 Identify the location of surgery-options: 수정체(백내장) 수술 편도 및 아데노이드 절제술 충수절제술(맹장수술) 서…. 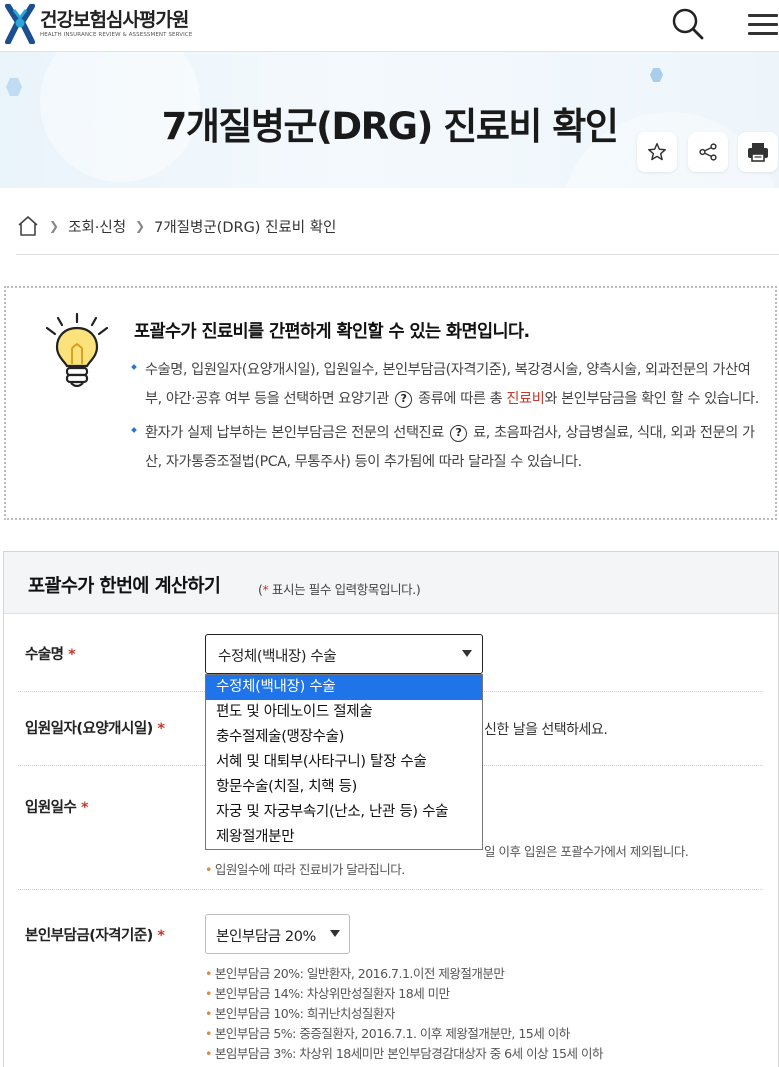
(344, 762).